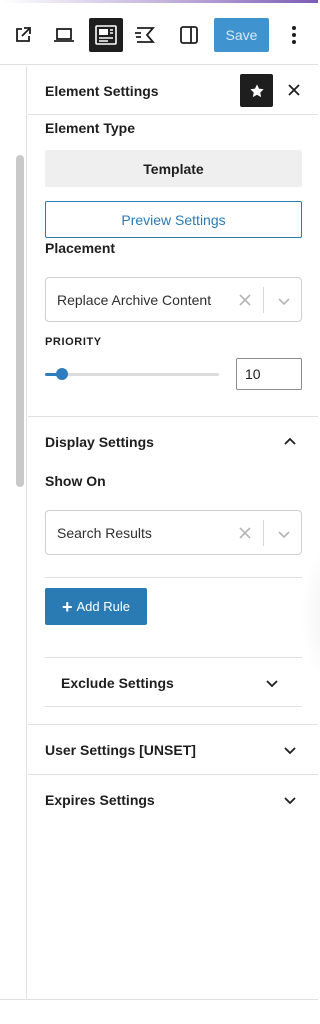  I want to click on floating-edge-shadow, so click(310, 615).